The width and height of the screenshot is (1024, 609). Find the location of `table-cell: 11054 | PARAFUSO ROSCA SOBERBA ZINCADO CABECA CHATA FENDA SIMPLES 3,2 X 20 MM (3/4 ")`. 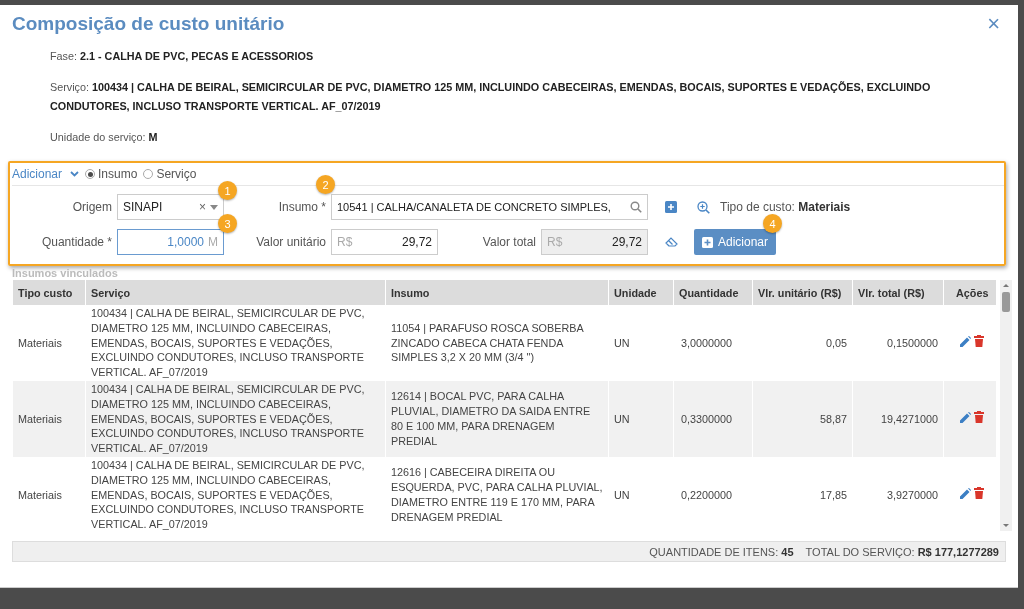

table-cell: 11054 | PARAFUSO ROSCA SOBERBA ZINCADO CABECA CHATA FENDA SIMPLES 3,2 X 20 MM (3/4 ") is located at coordinates (497, 343).